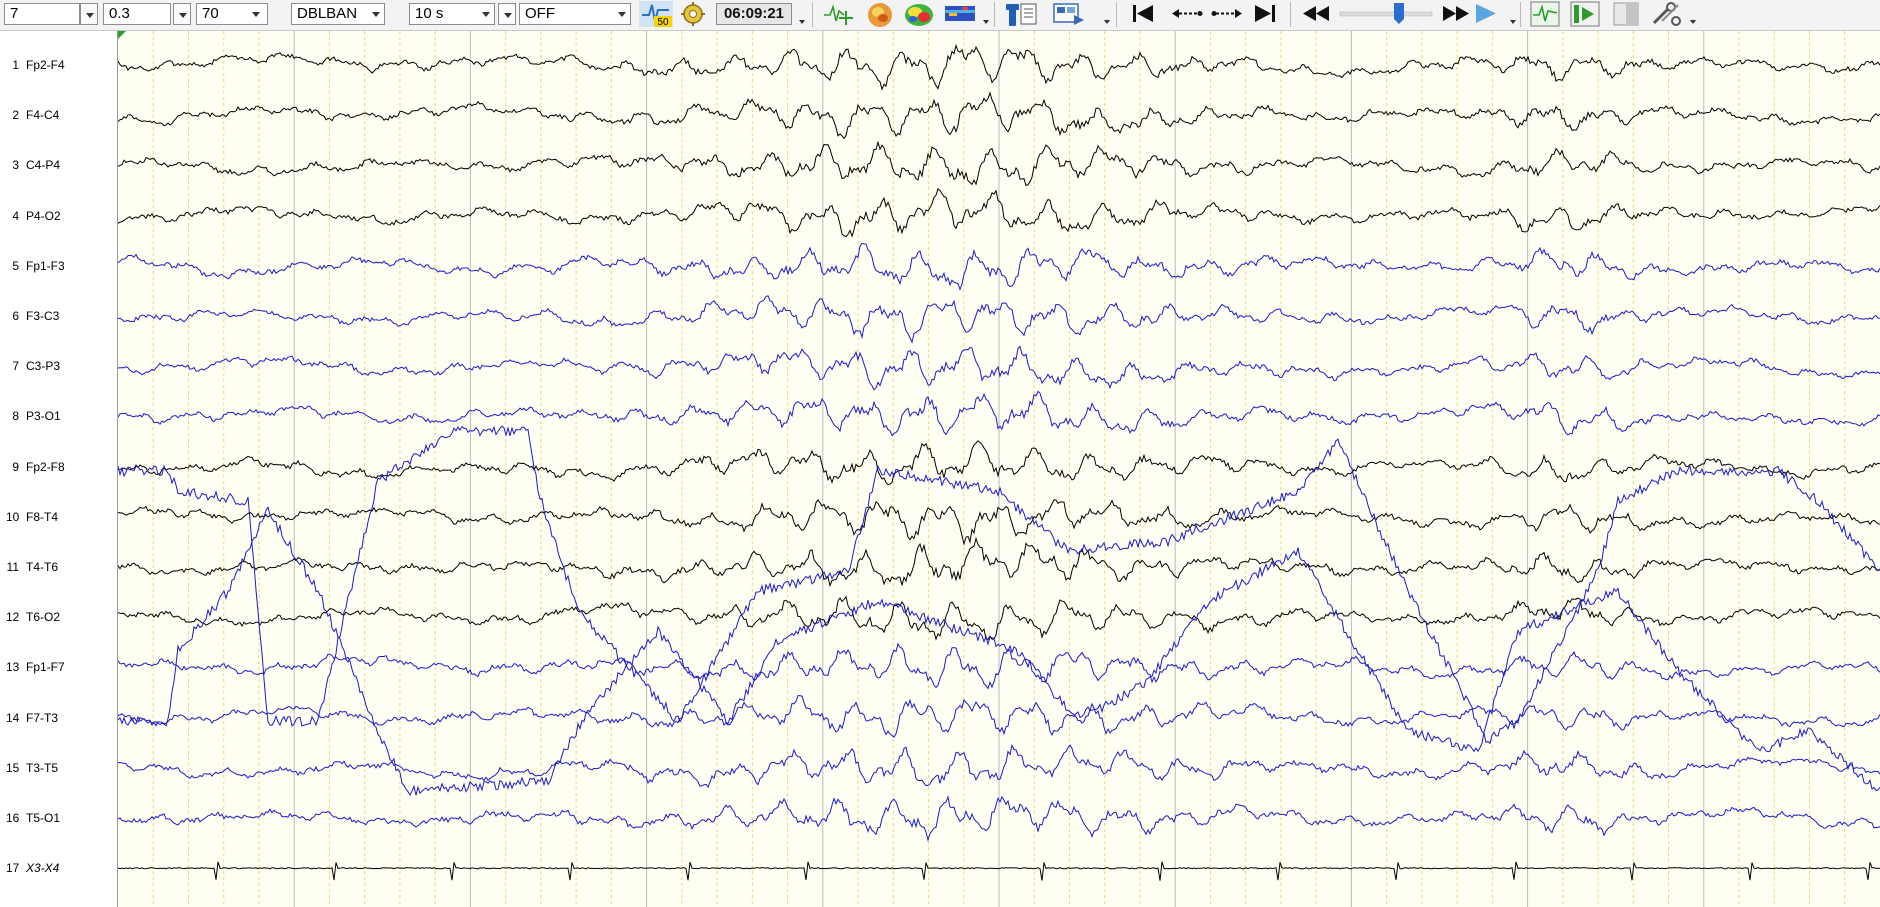  Describe the element at coordinates (15, 265) in the screenshot. I see `channel-number: 5` at that location.